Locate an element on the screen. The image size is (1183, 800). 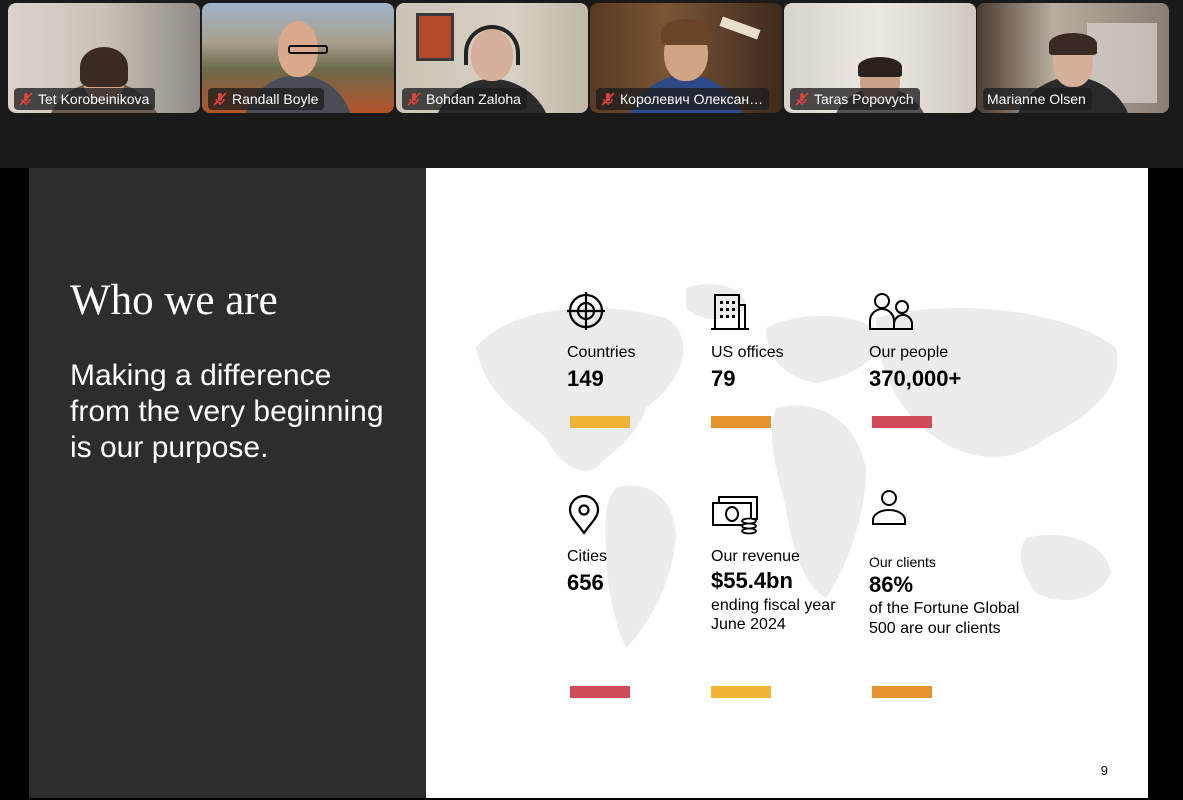
stat-value: 79 is located at coordinates (723, 378).